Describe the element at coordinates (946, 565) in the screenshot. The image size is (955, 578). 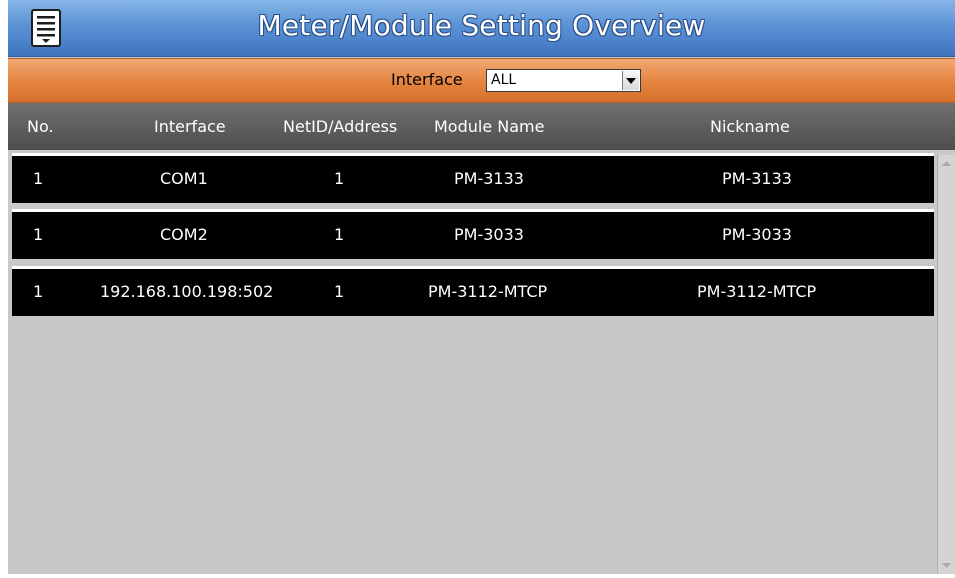
I see `scroll-down-arrow-icon` at that location.